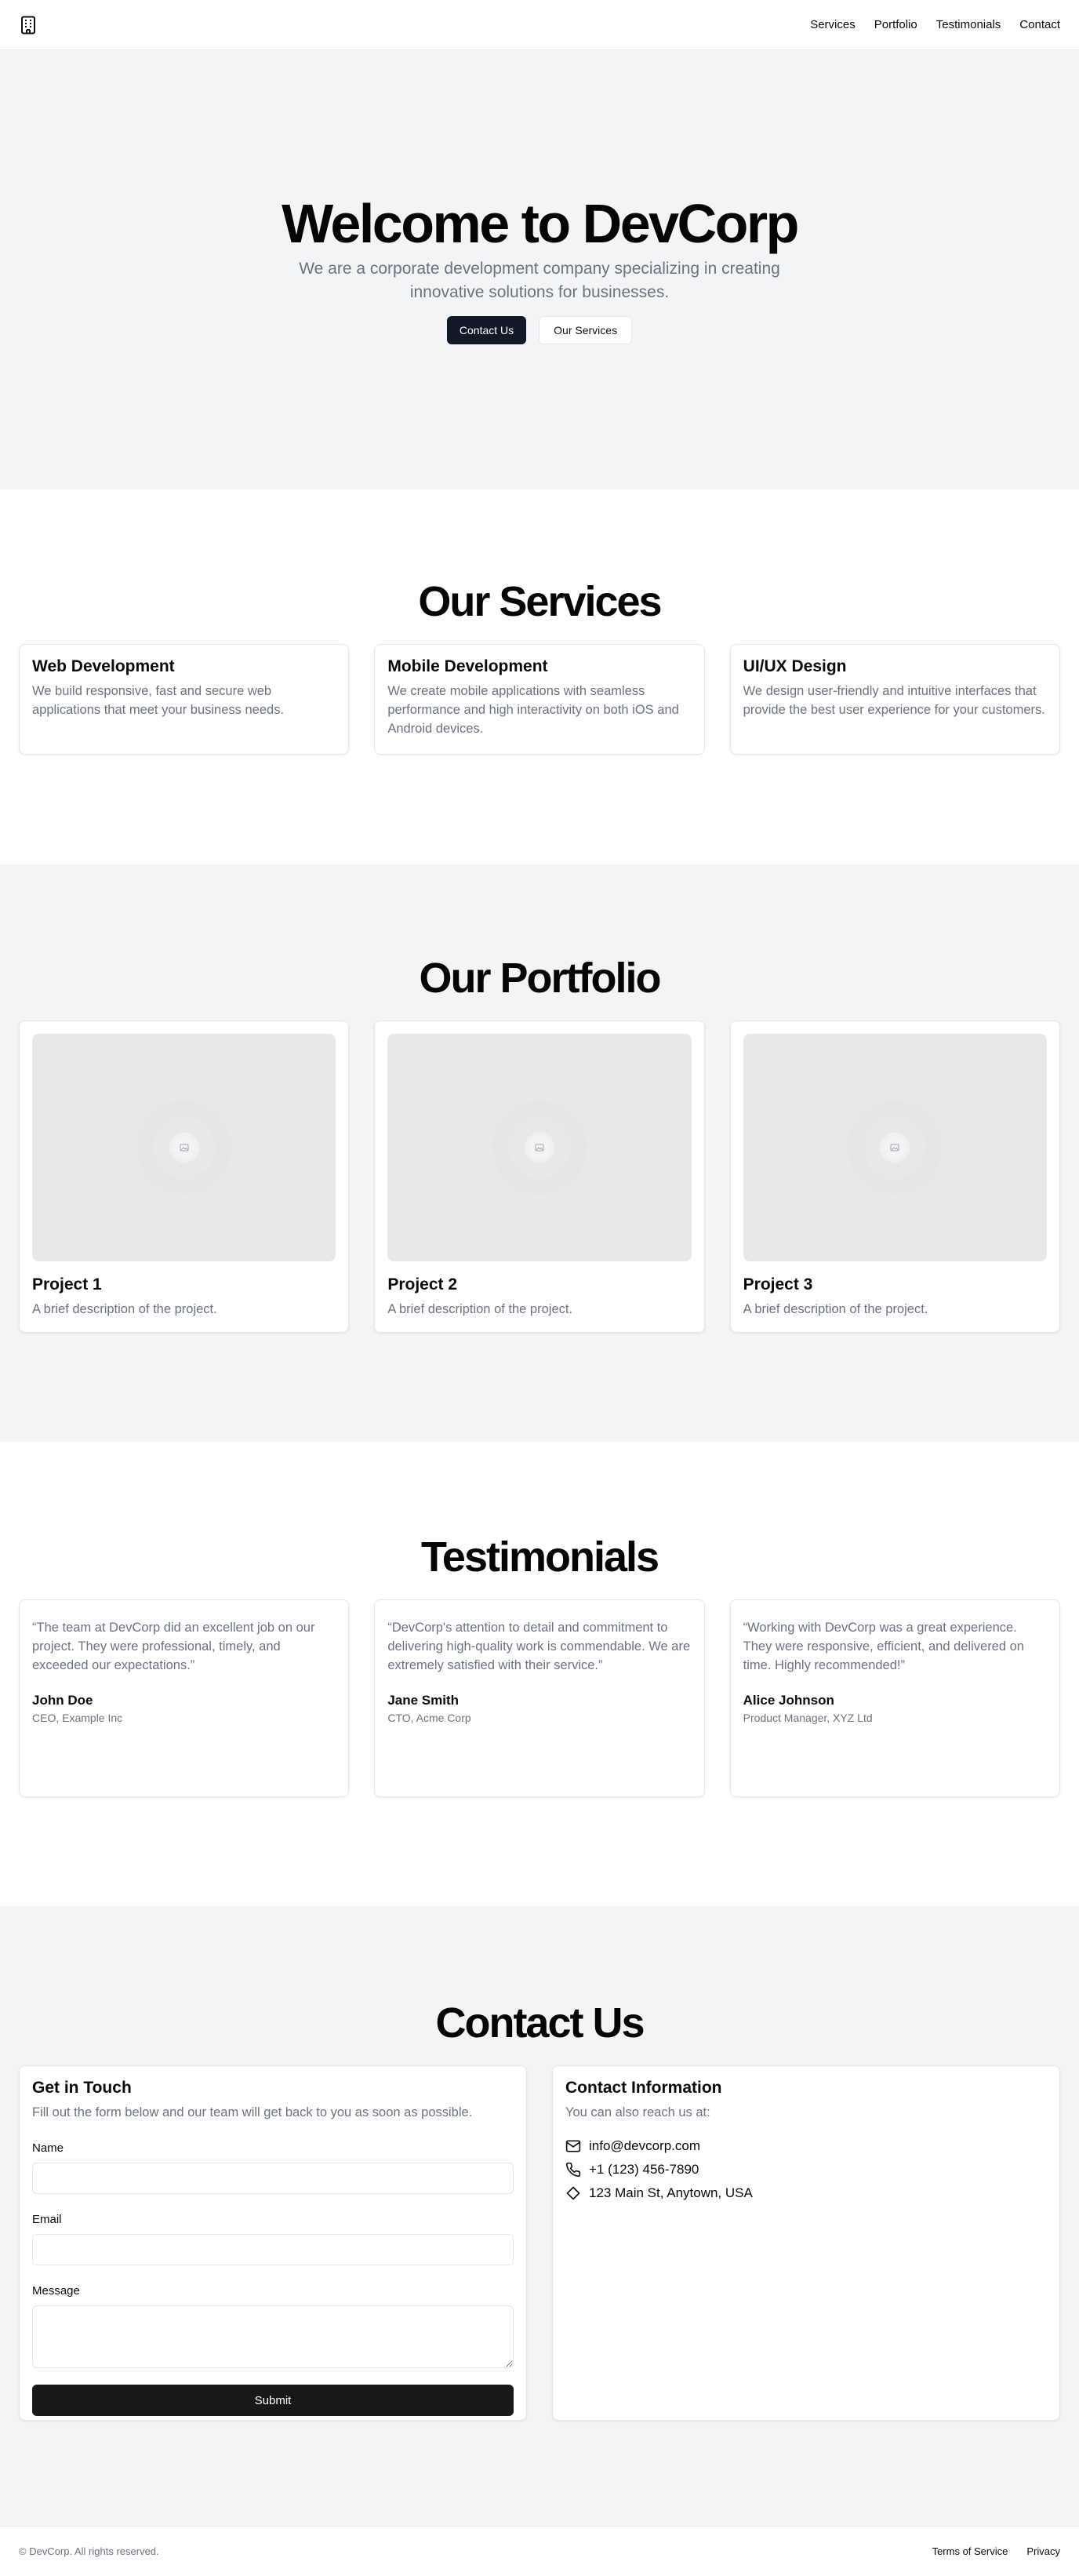  I want to click on info-email: info@devcorp.com, so click(644, 2146).